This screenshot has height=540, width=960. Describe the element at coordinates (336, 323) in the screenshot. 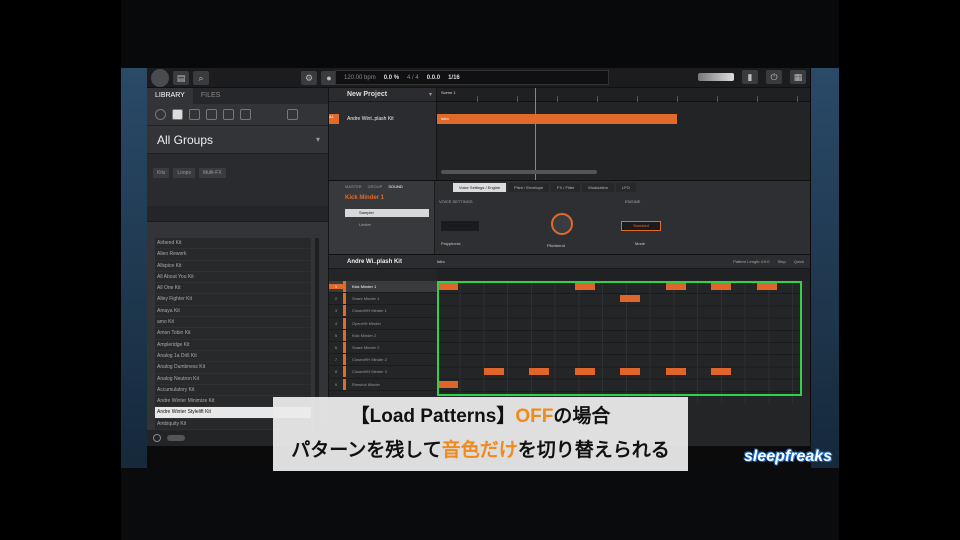

I see `sound-number: 4` at that location.